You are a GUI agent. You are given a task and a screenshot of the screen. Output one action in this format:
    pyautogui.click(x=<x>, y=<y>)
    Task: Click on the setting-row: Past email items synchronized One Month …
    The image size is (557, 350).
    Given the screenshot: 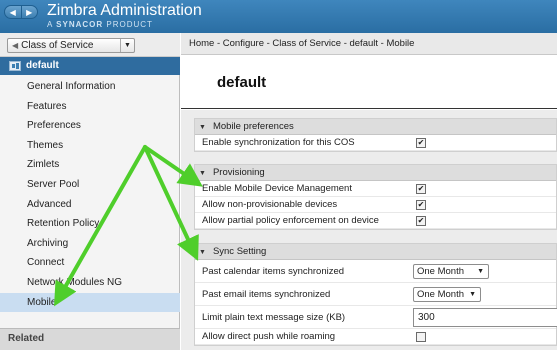 What is the action you would take?
    pyautogui.click(x=375, y=294)
    